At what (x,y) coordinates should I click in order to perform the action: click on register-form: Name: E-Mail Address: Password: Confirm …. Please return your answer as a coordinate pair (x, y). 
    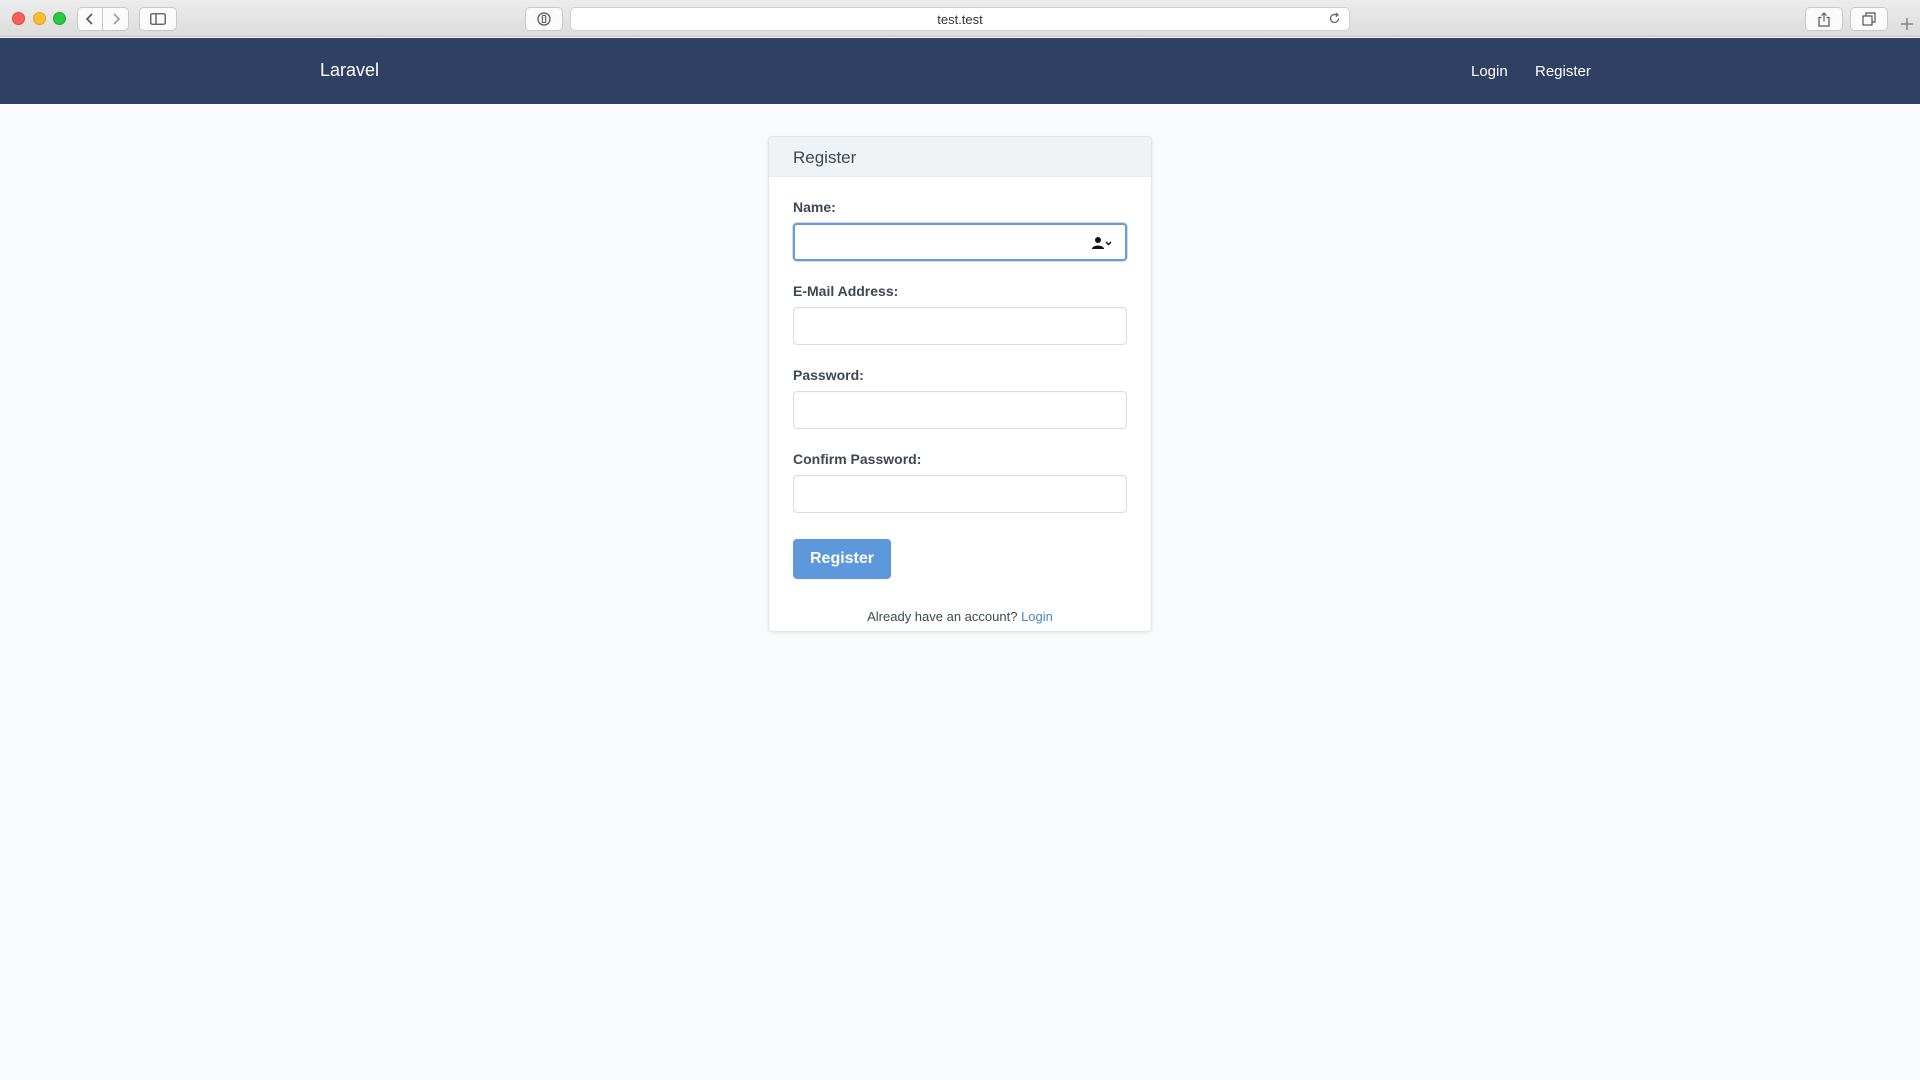
    Looking at the image, I should click on (960, 378).